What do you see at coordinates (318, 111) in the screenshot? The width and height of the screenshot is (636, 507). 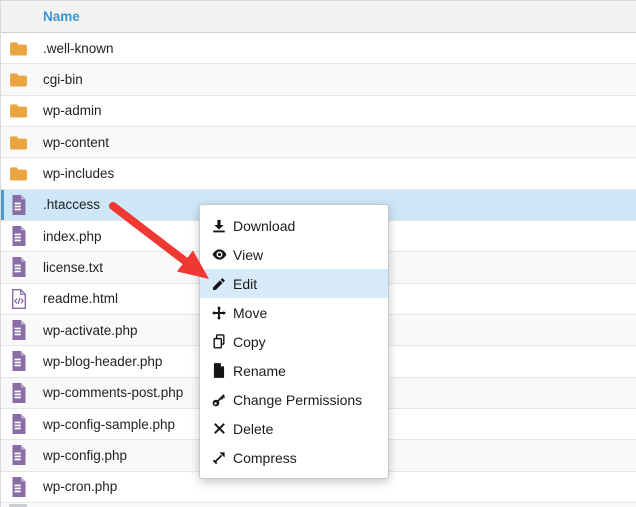 I see `file-row-wp-admin: wp-admin` at bounding box center [318, 111].